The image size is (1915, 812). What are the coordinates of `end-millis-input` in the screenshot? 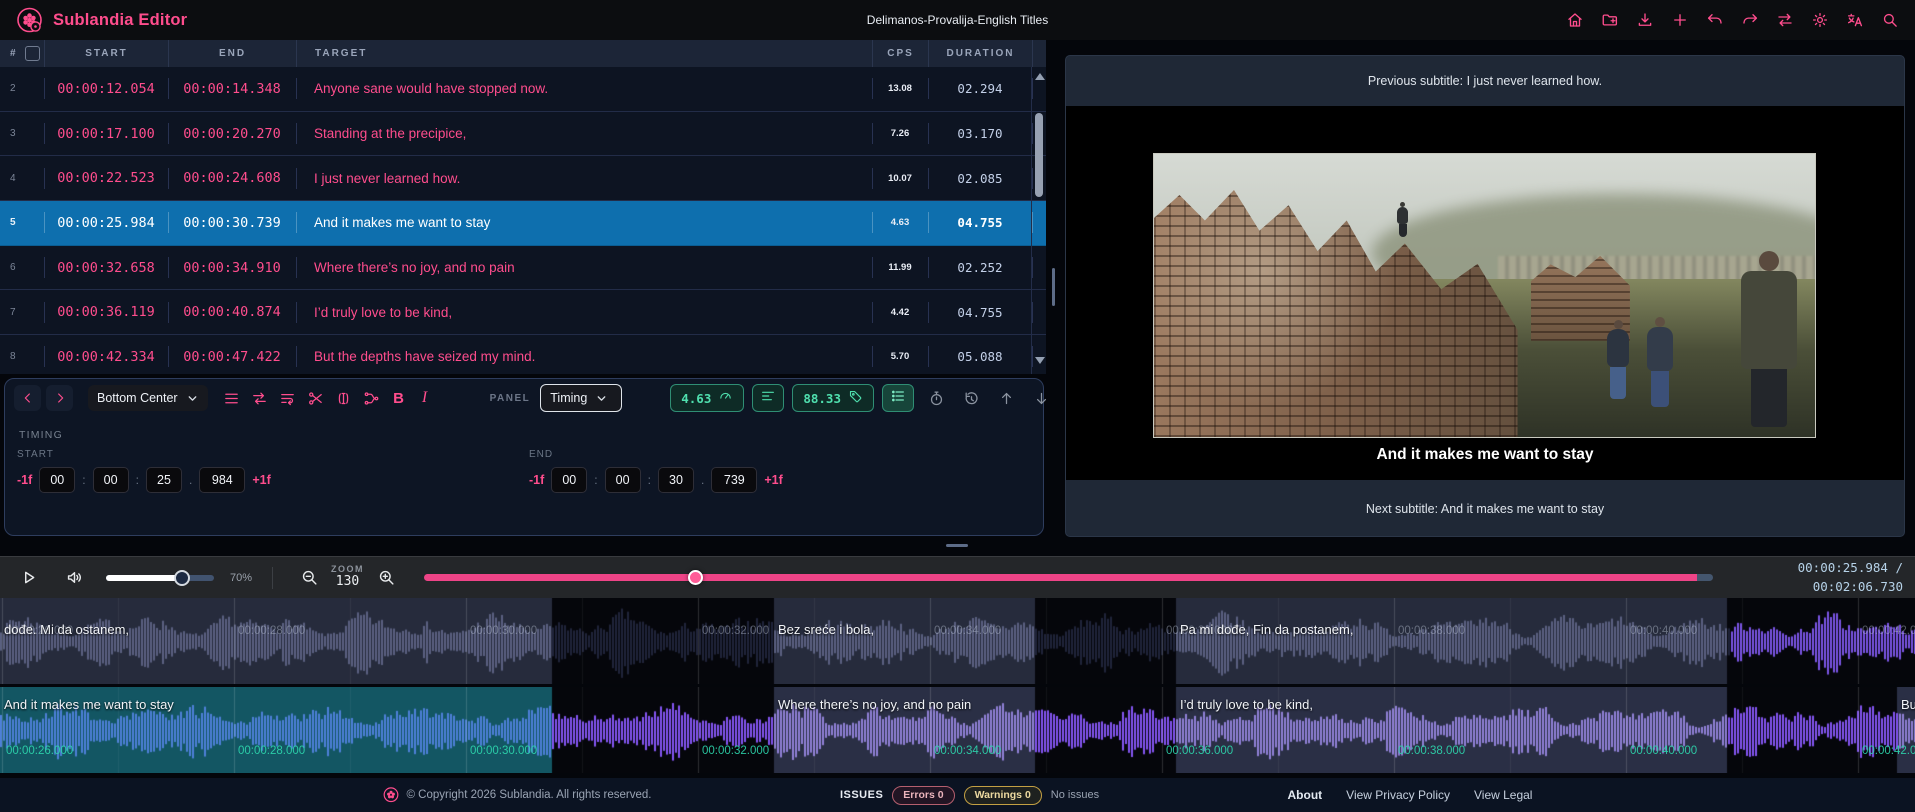 It's located at (734, 480).